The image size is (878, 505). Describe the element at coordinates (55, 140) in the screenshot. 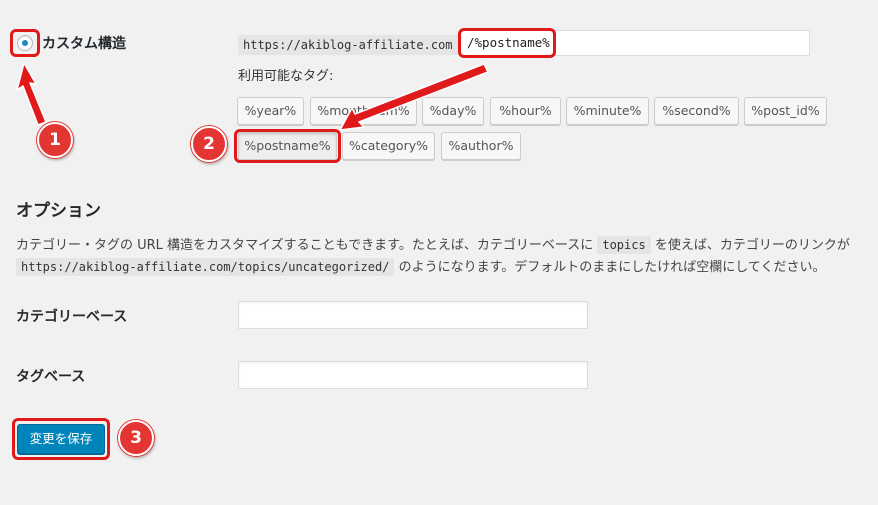

I see `step-badge-1: 1` at that location.